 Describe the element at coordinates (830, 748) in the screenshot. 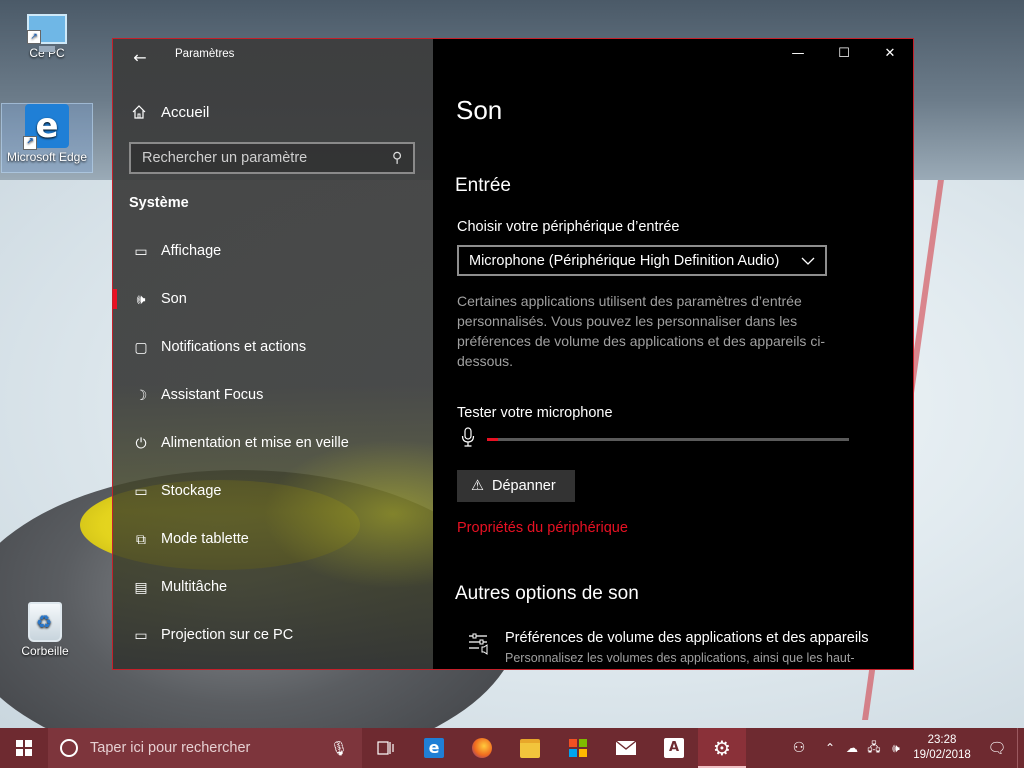

I see `chevron-up-icon: ⌃` at that location.